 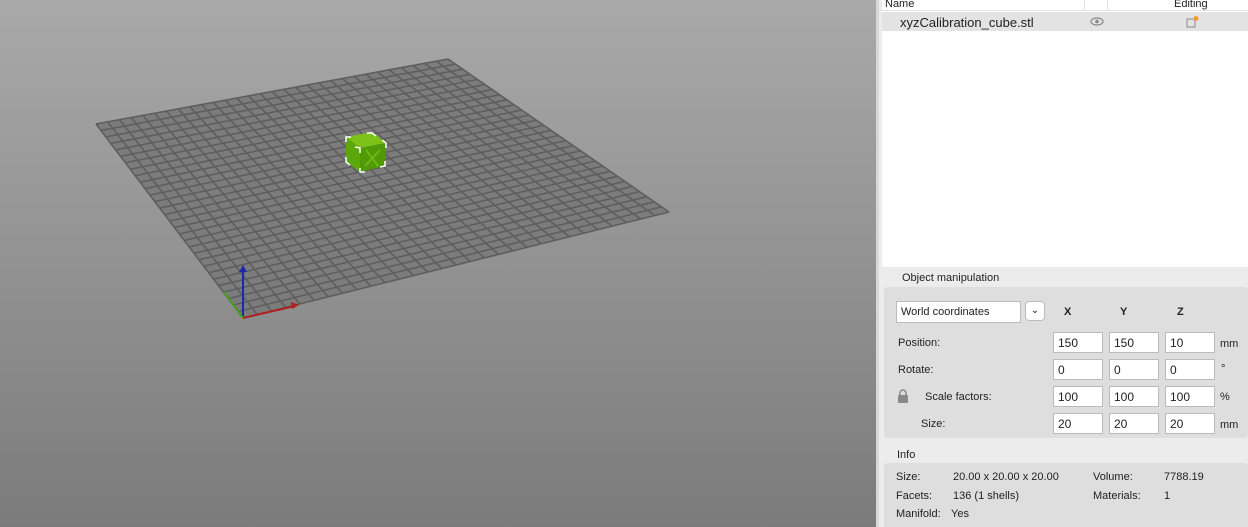 What do you see at coordinates (1190, 423) in the screenshot?
I see `size-z-input: 20` at bounding box center [1190, 423].